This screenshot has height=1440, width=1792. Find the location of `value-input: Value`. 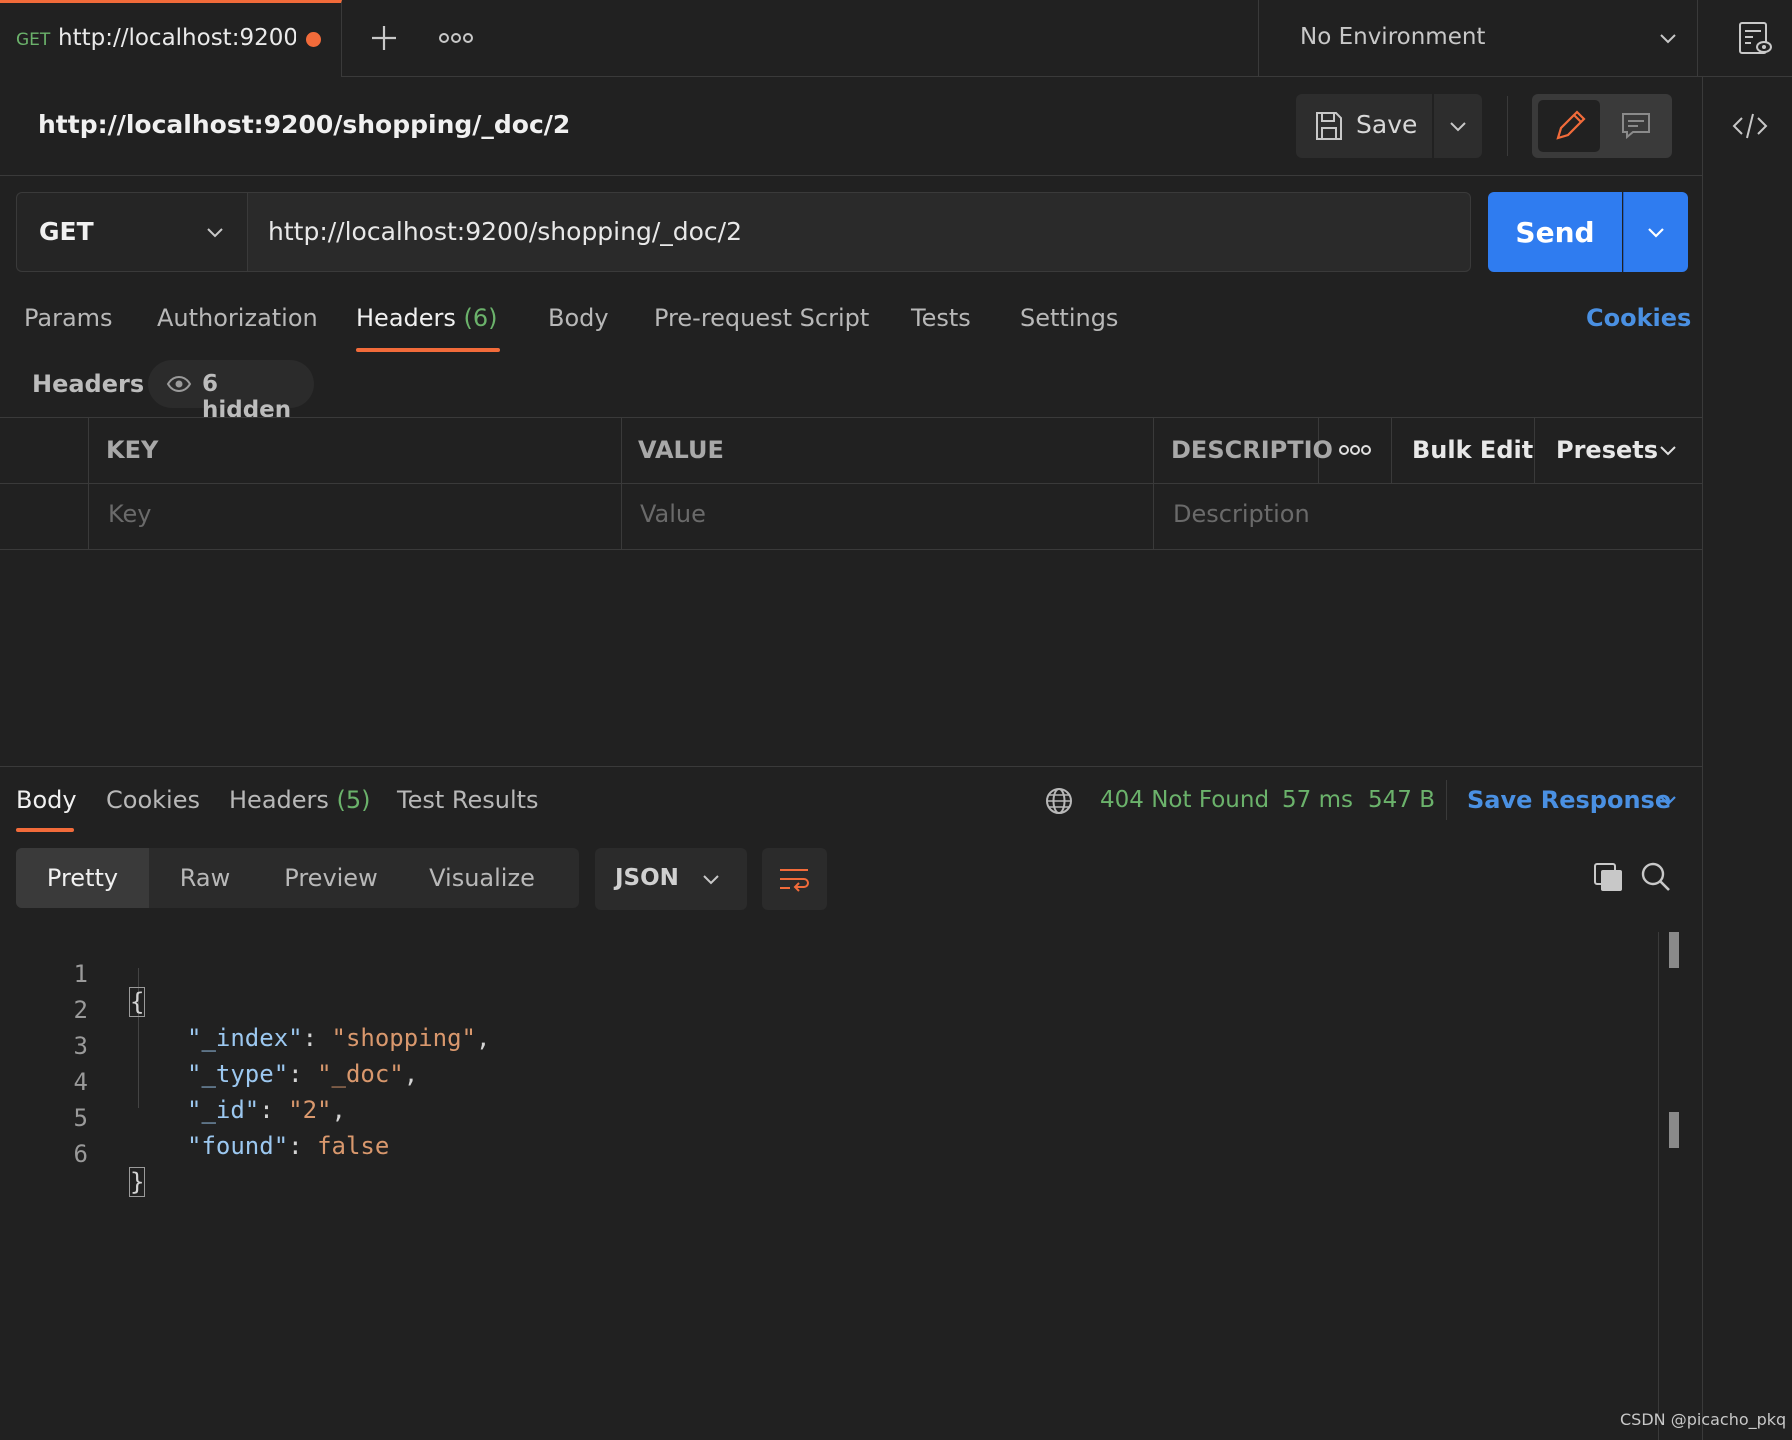

value-input: Value is located at coordinates (673, 514).